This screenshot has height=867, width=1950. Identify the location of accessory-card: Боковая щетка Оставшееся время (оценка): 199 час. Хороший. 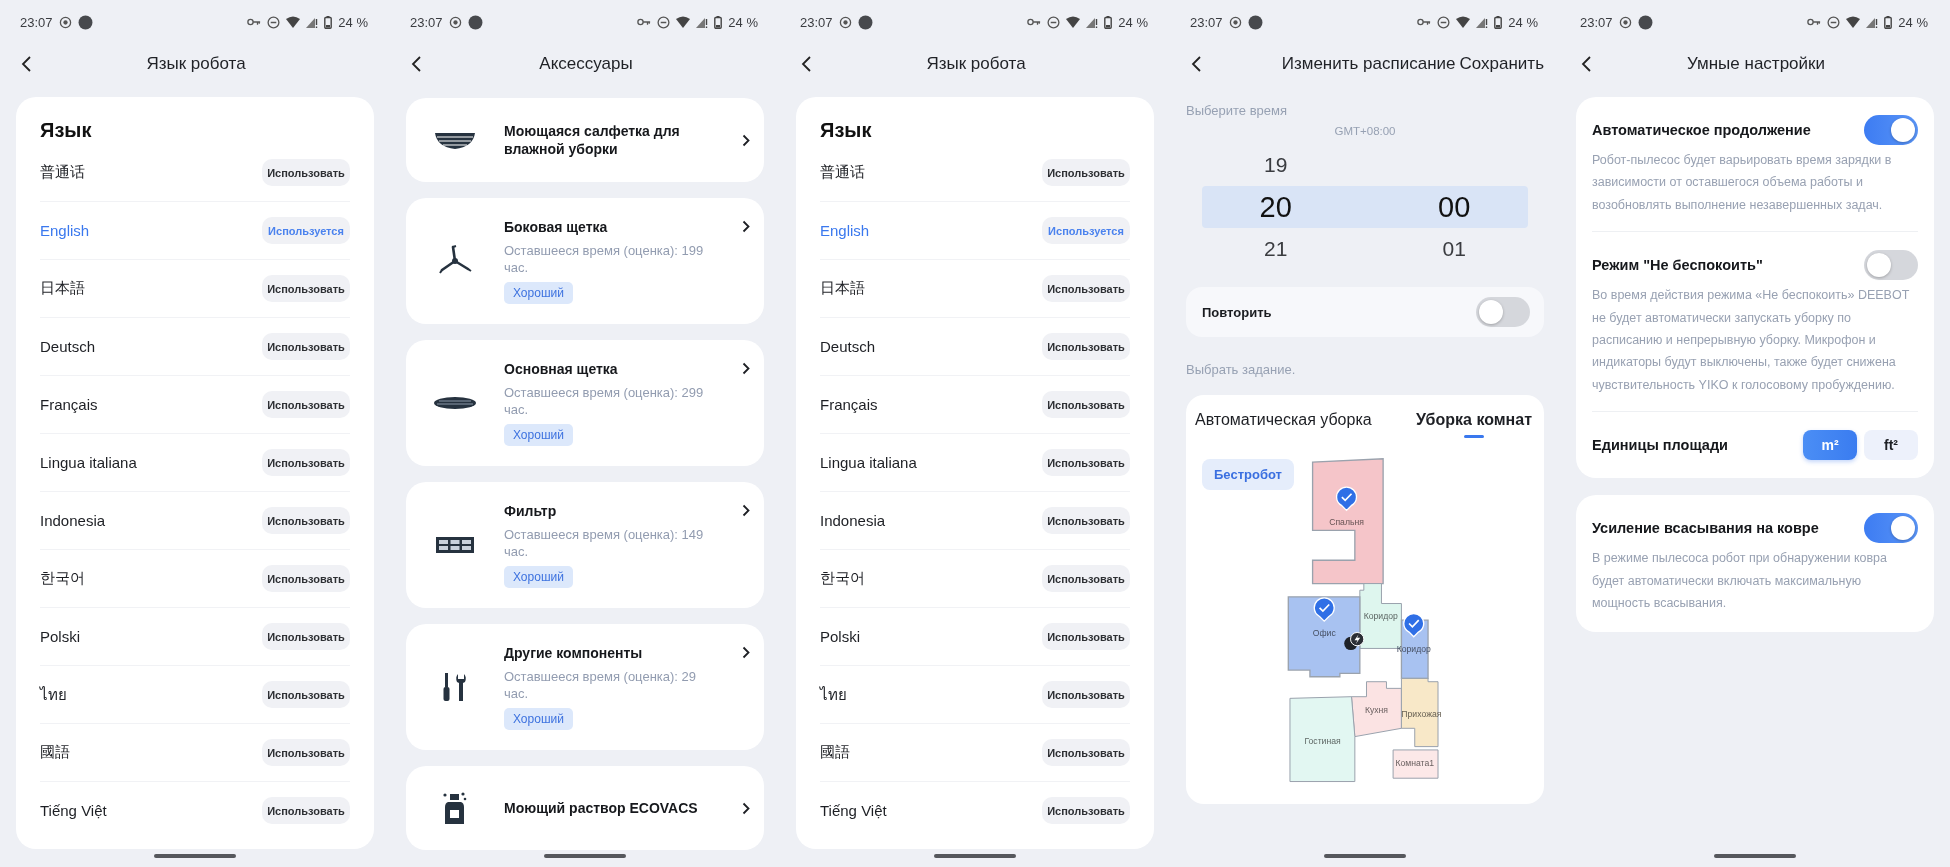
(585, 261).